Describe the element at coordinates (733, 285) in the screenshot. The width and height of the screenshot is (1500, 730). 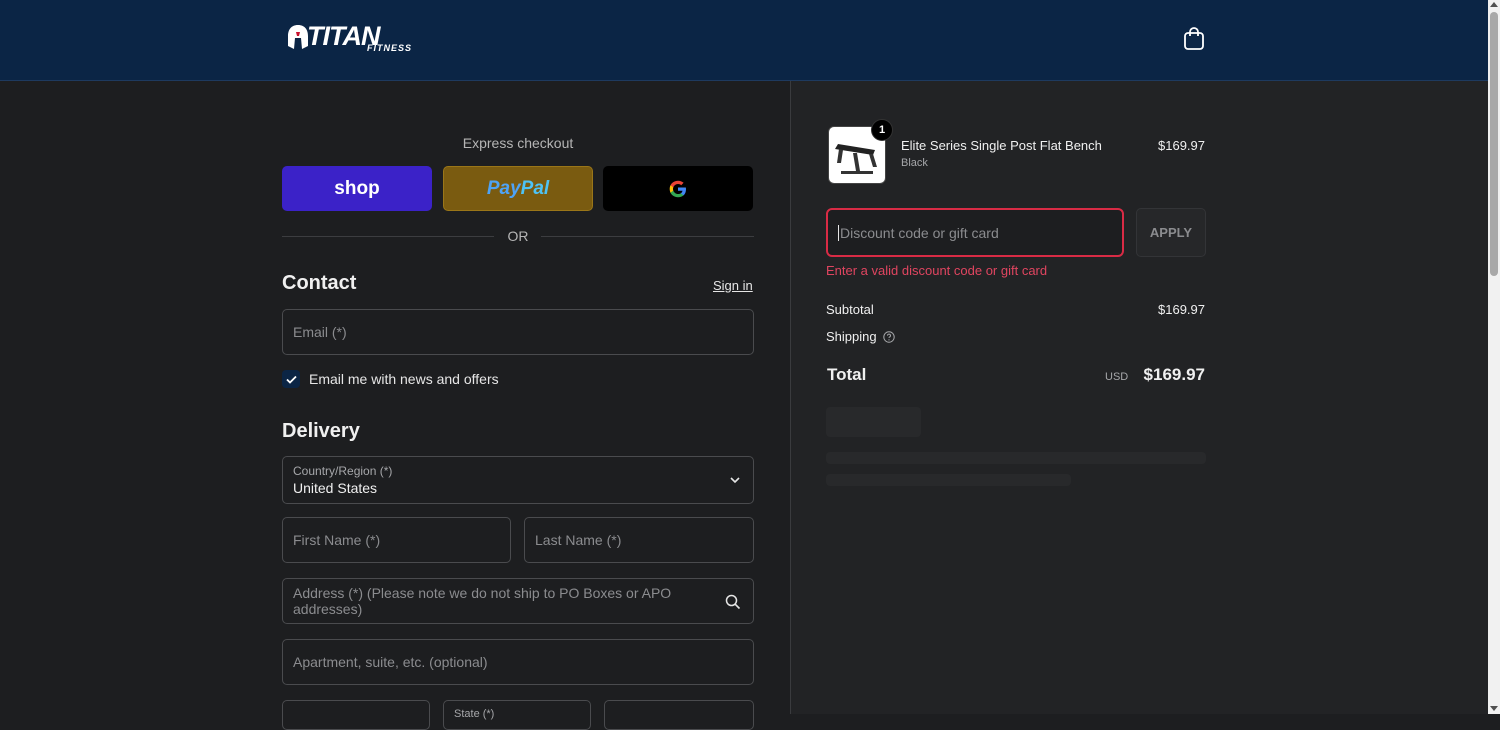
I see `sign-in-link: Sign in` at that location.